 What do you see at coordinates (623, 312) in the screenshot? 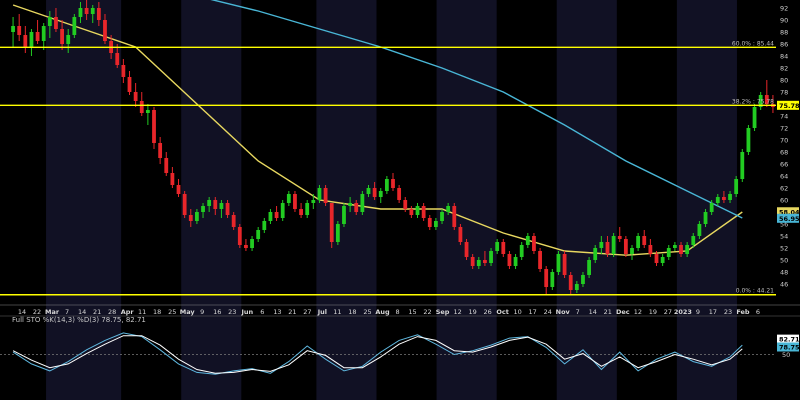
I see `date-tick-label: Dec` at bounding box center [623, 312].